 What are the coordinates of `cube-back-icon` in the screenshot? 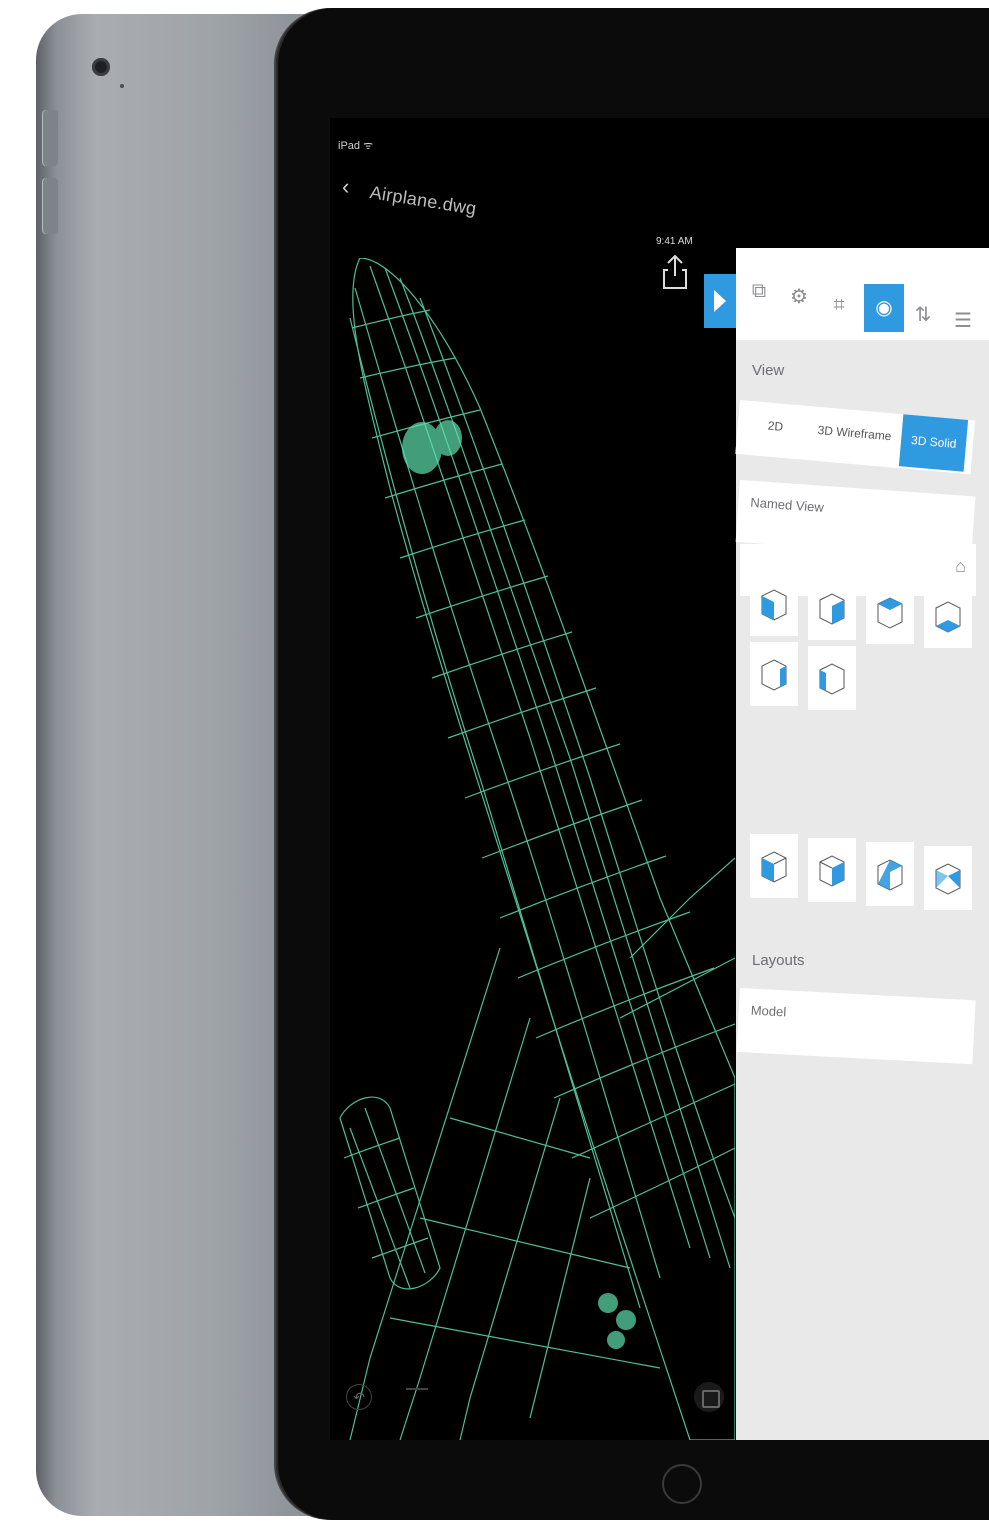 It's located at (832, 609).